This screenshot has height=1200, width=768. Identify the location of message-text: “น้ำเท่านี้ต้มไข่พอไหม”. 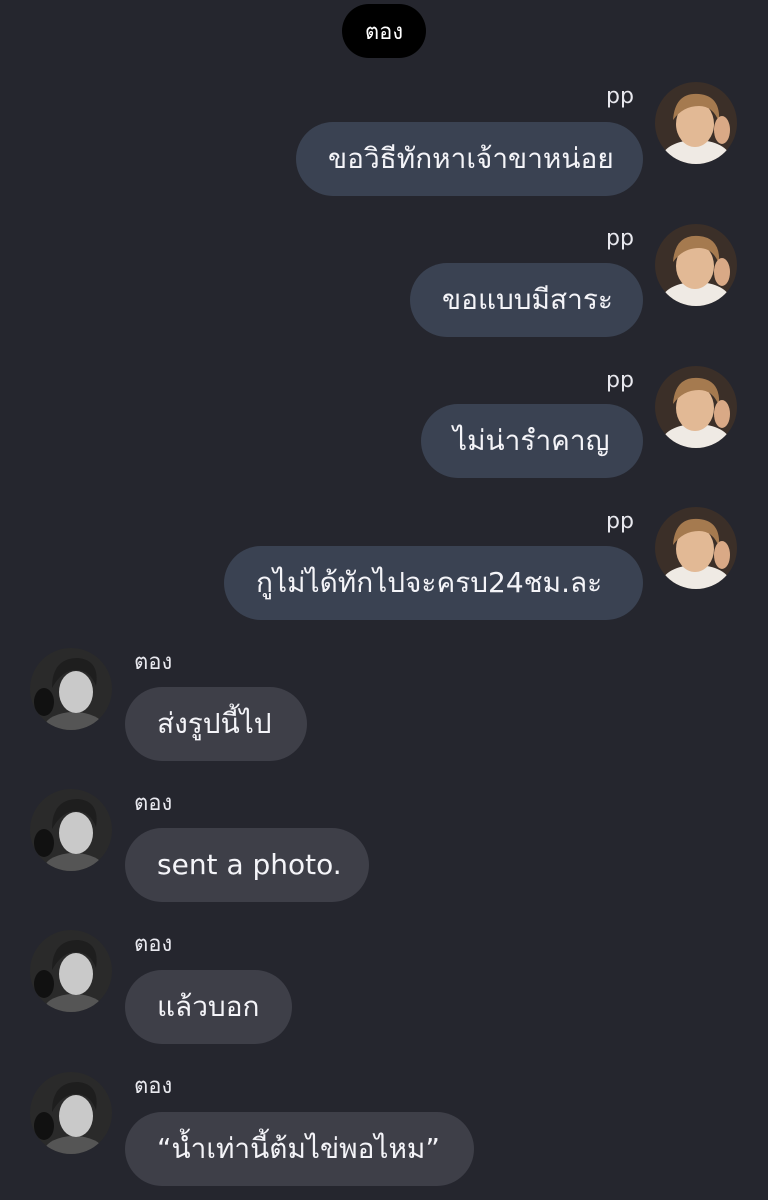
(298, 1148).